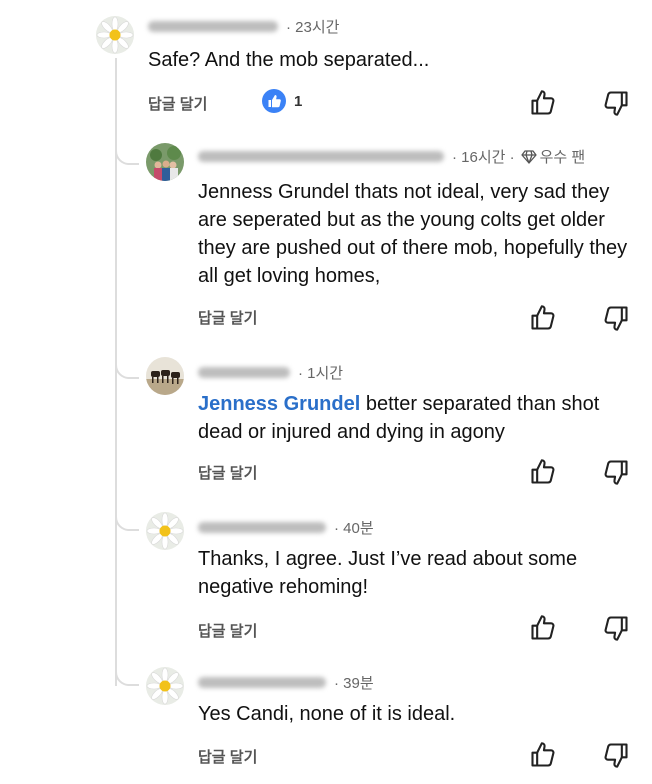  Describe the element at coordinates (313, 27) in the screenshot. I see `comment-time: · 23시간` at that location.